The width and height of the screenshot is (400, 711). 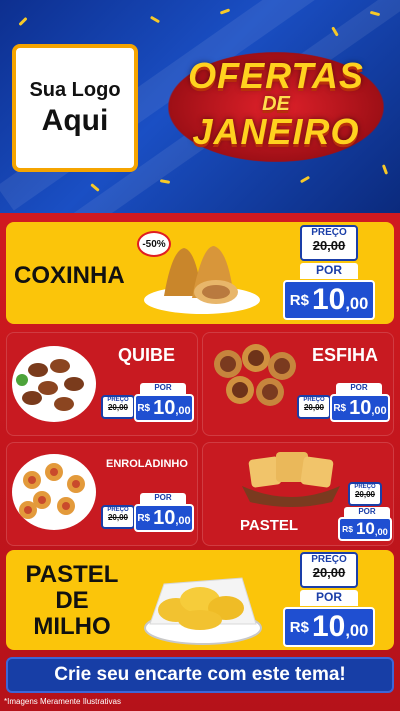 I want to click on pastel-de-milho-image, so click(x=203, y=611).